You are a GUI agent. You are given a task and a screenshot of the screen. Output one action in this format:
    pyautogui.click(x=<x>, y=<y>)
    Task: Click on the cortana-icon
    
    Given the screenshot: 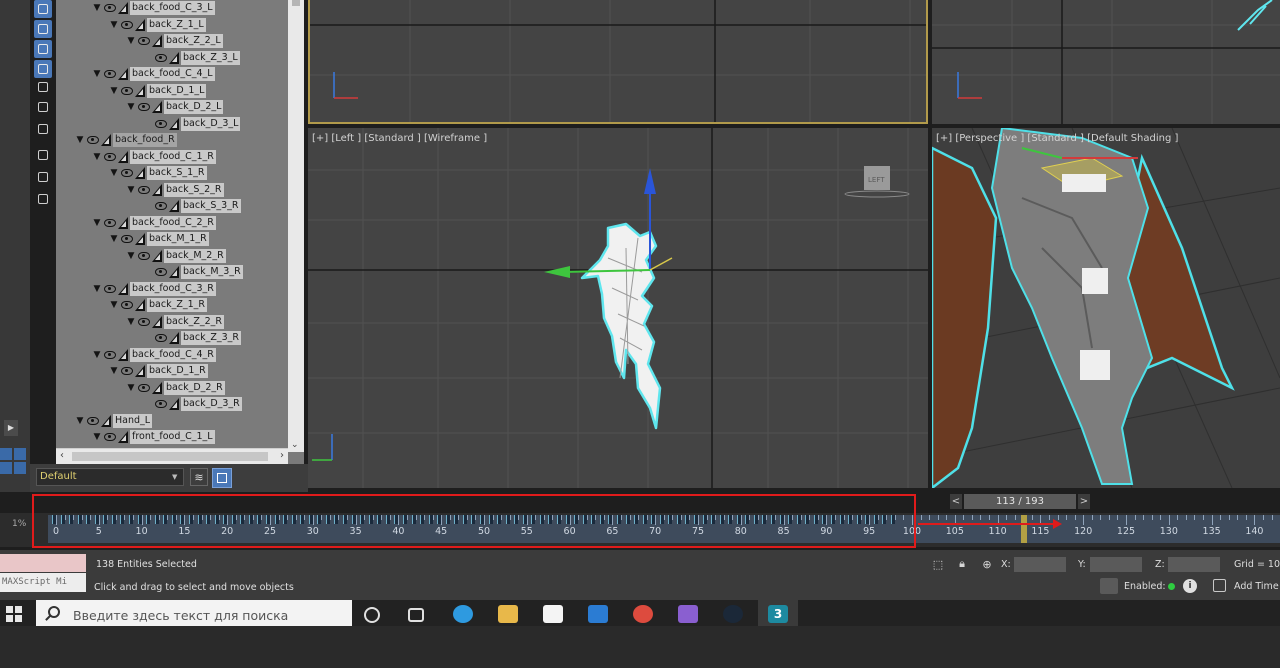 What is the action you would take?
    pyautogui.click(x=372, y=615)
    